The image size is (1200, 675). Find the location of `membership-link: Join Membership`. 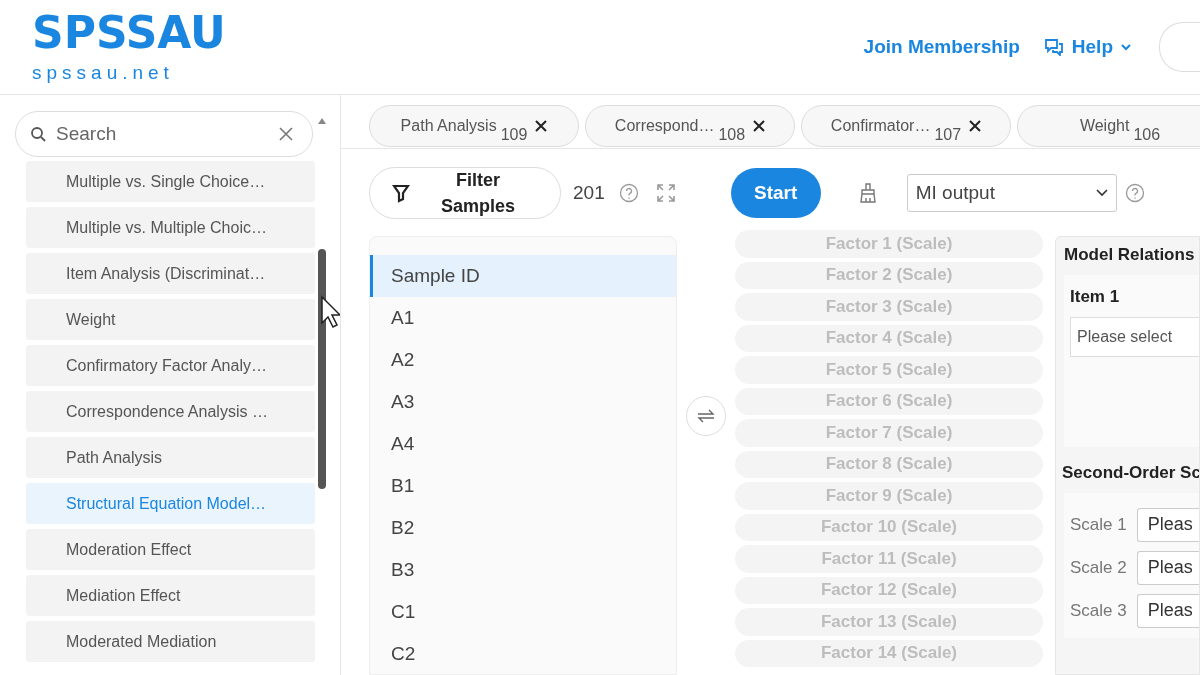

membership-link: Join Membership is located at coordinates (941, 47).